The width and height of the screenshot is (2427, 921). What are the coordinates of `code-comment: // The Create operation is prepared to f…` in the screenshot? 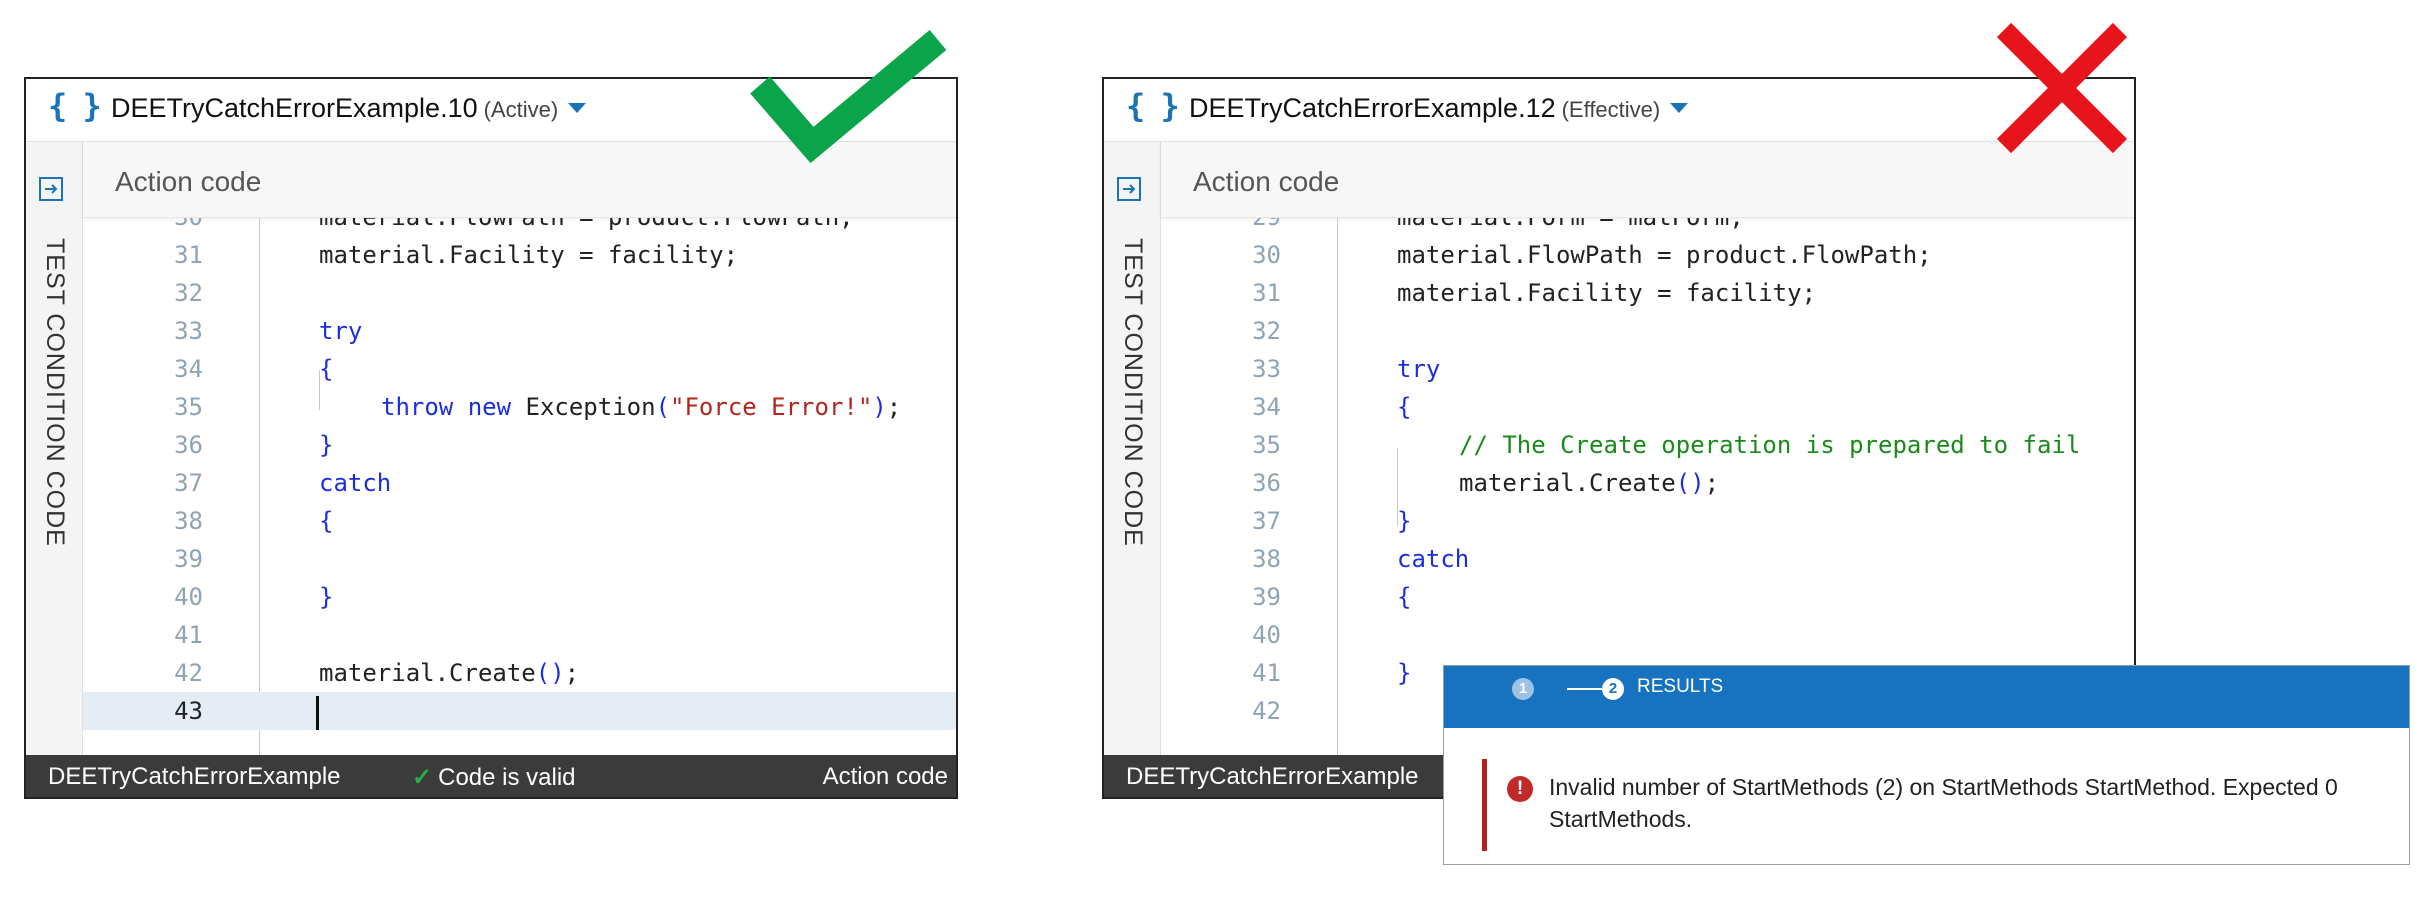 It's located at (1770, 445).